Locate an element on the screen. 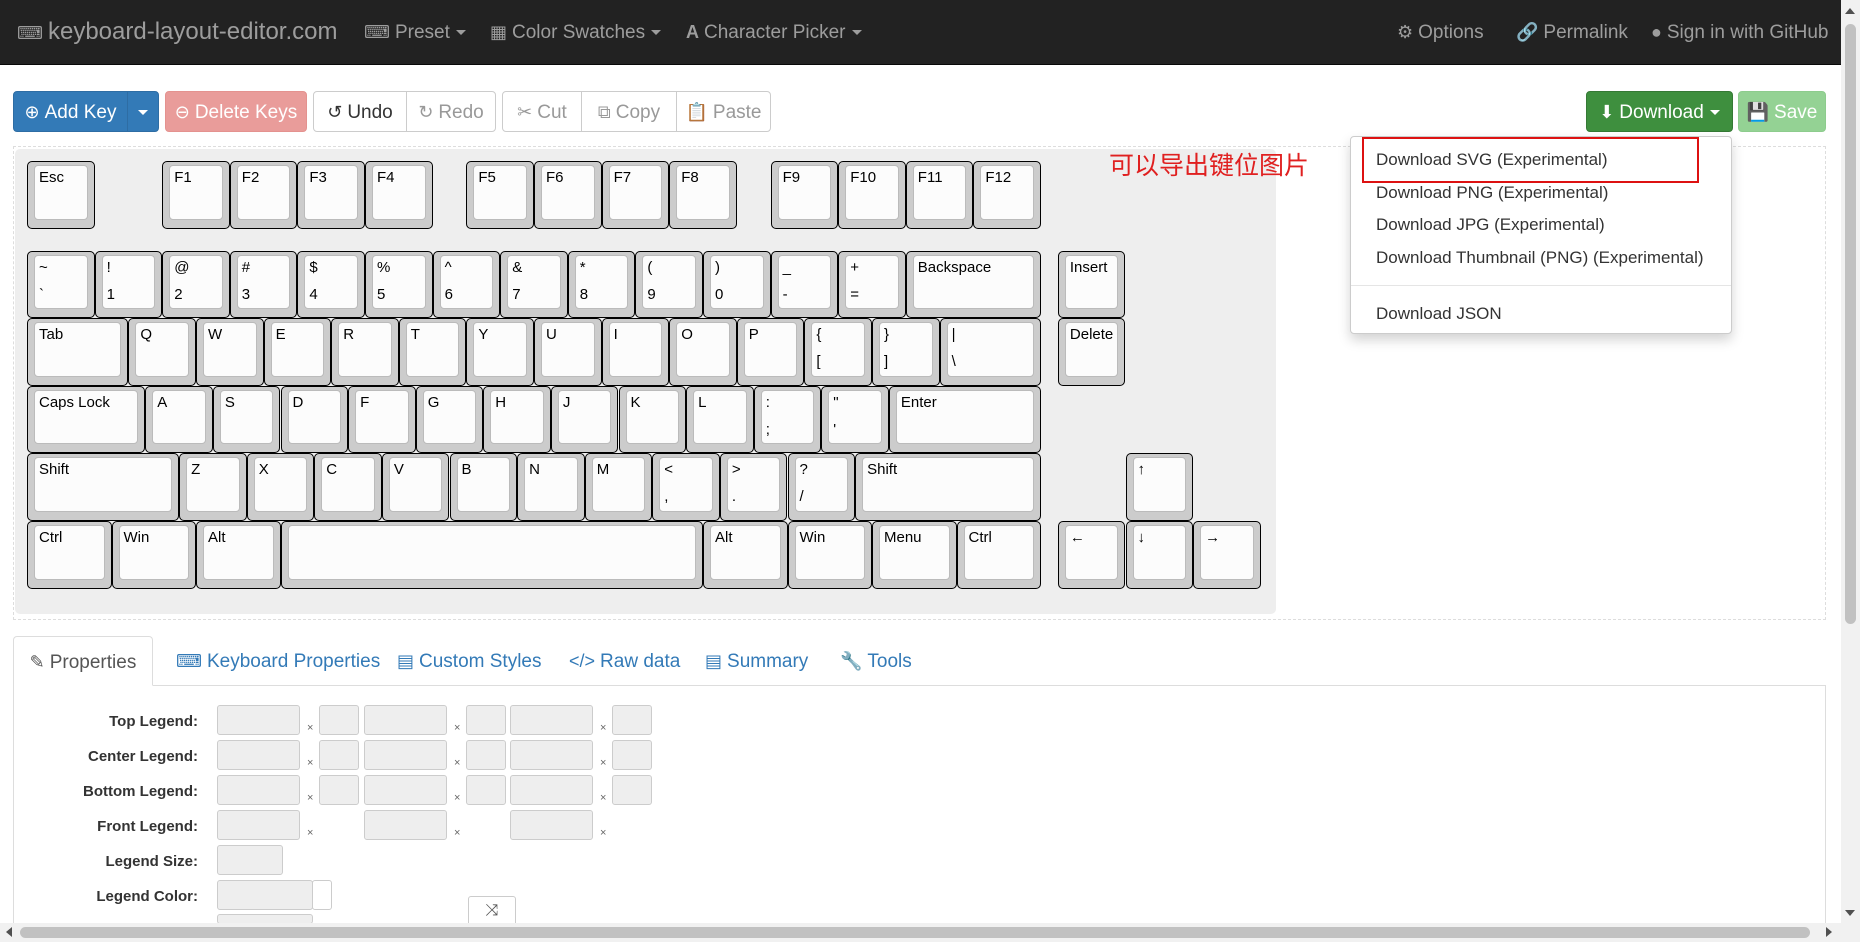 This screenshot has height=942, width=1860. add-key-dropdown-toggle is located at coordinates (143, 111).